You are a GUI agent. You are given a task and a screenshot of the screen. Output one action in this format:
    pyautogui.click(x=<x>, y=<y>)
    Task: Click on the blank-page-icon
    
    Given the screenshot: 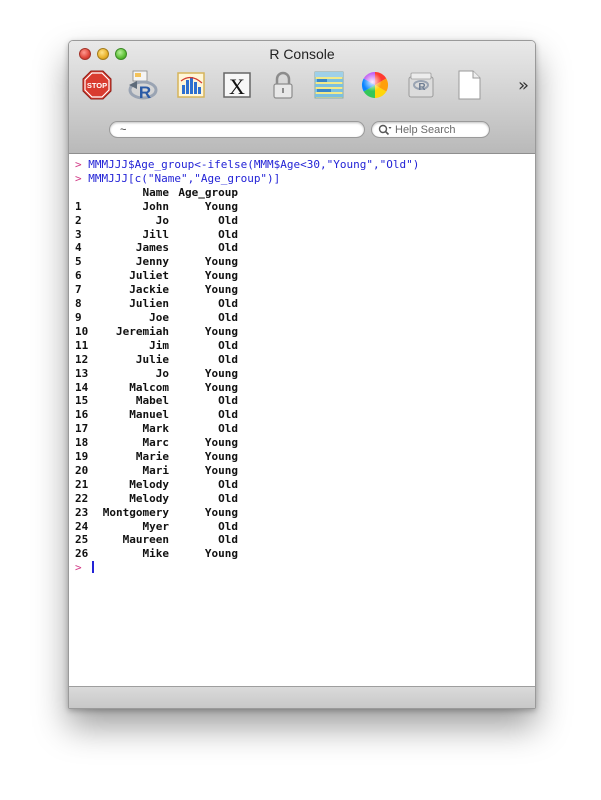 What is the action you would take?
    pyautogui.click(x=469, y=85)
    